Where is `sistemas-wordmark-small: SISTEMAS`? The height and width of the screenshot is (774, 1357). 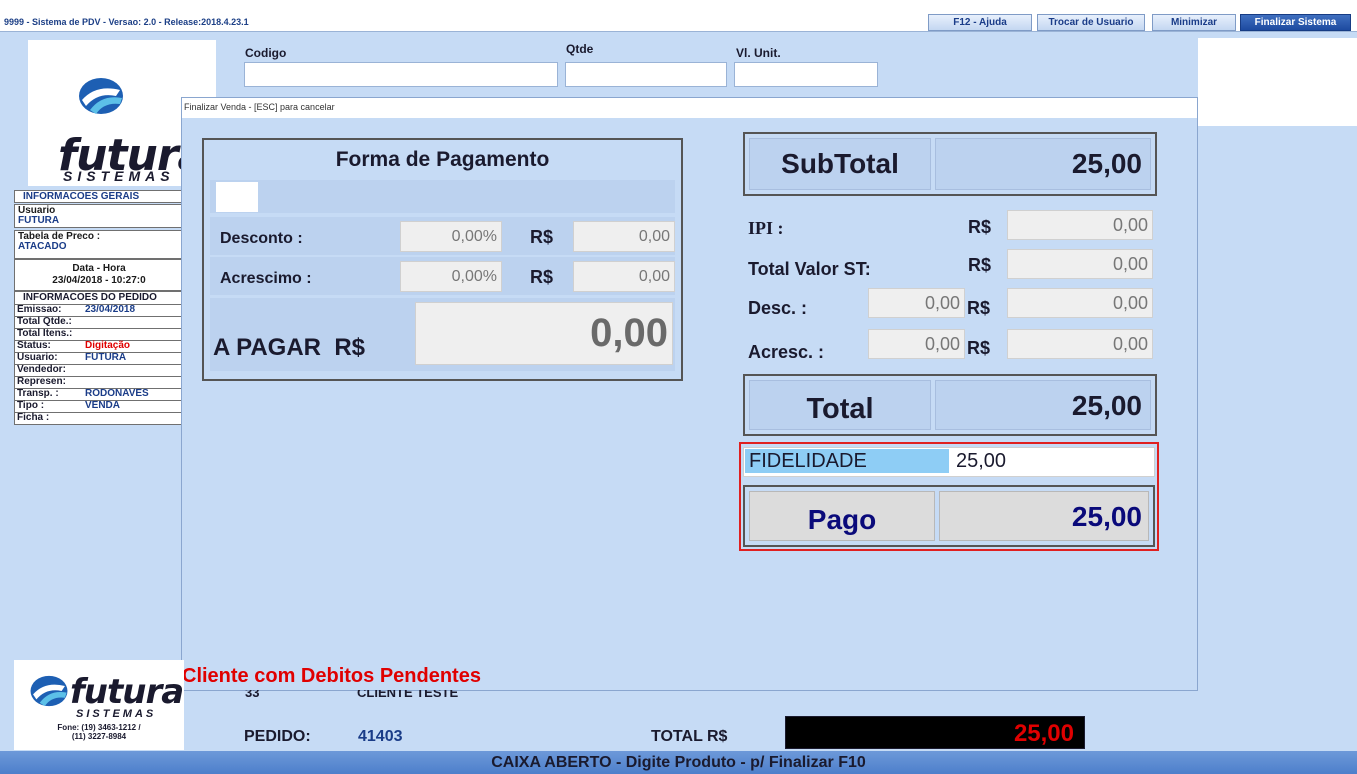 sistemas-wordmark-small: SISTEMAS is located at coordinates (116, 714).